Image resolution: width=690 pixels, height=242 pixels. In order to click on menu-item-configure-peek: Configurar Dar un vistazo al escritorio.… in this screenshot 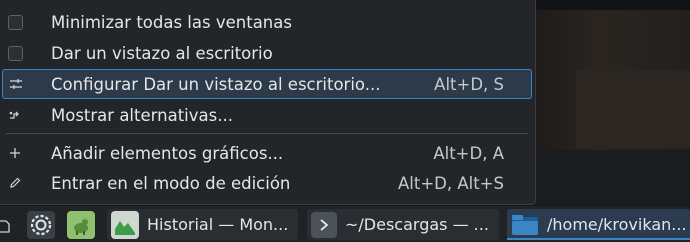, I will do `click(267, 84)`.